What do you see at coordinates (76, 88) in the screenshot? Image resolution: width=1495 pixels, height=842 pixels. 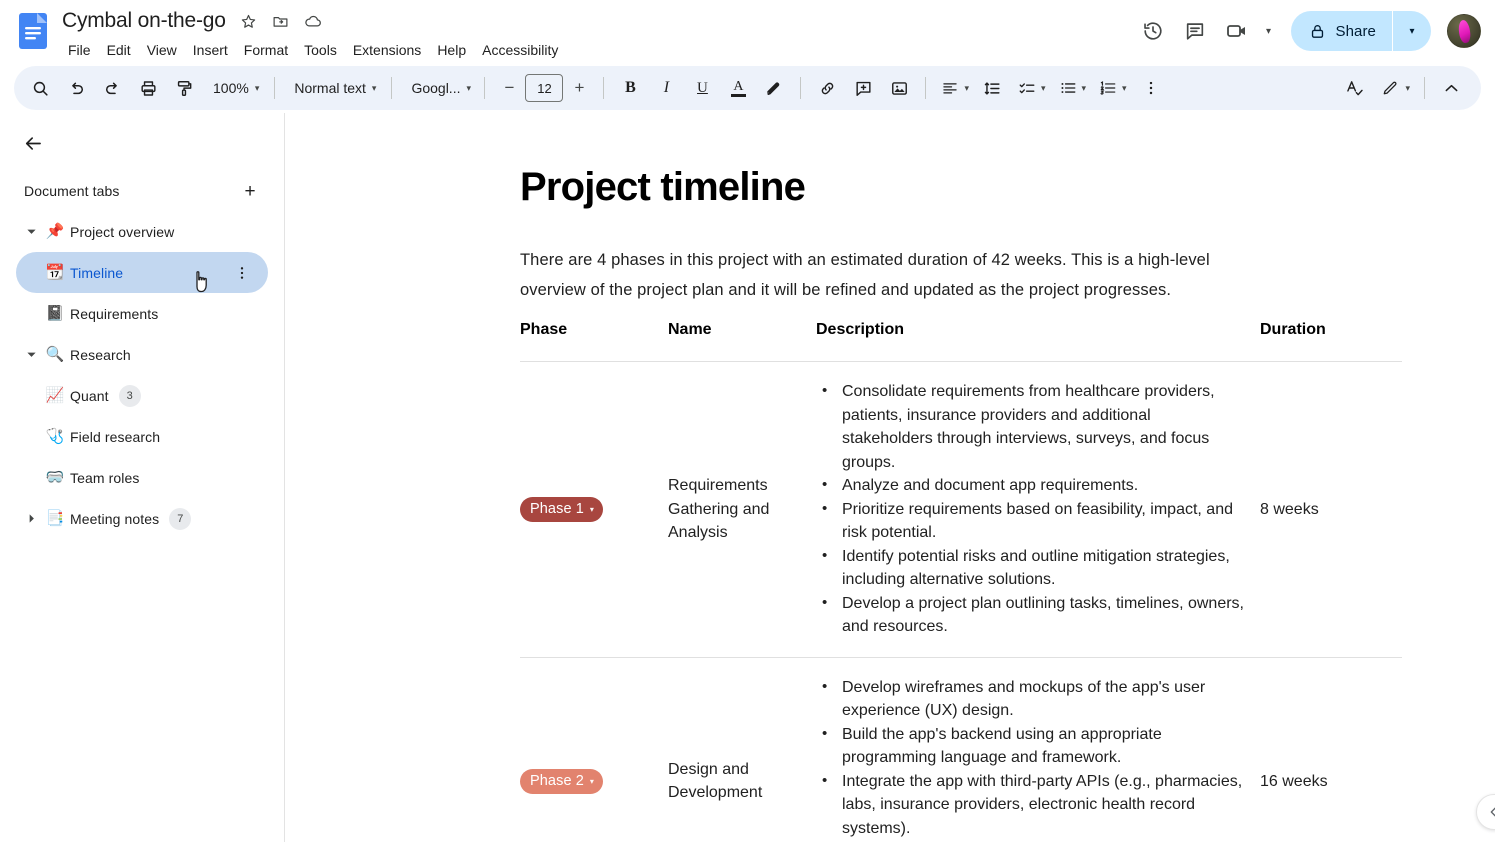 I see `undo-icon` at bounding box center [76, 88].